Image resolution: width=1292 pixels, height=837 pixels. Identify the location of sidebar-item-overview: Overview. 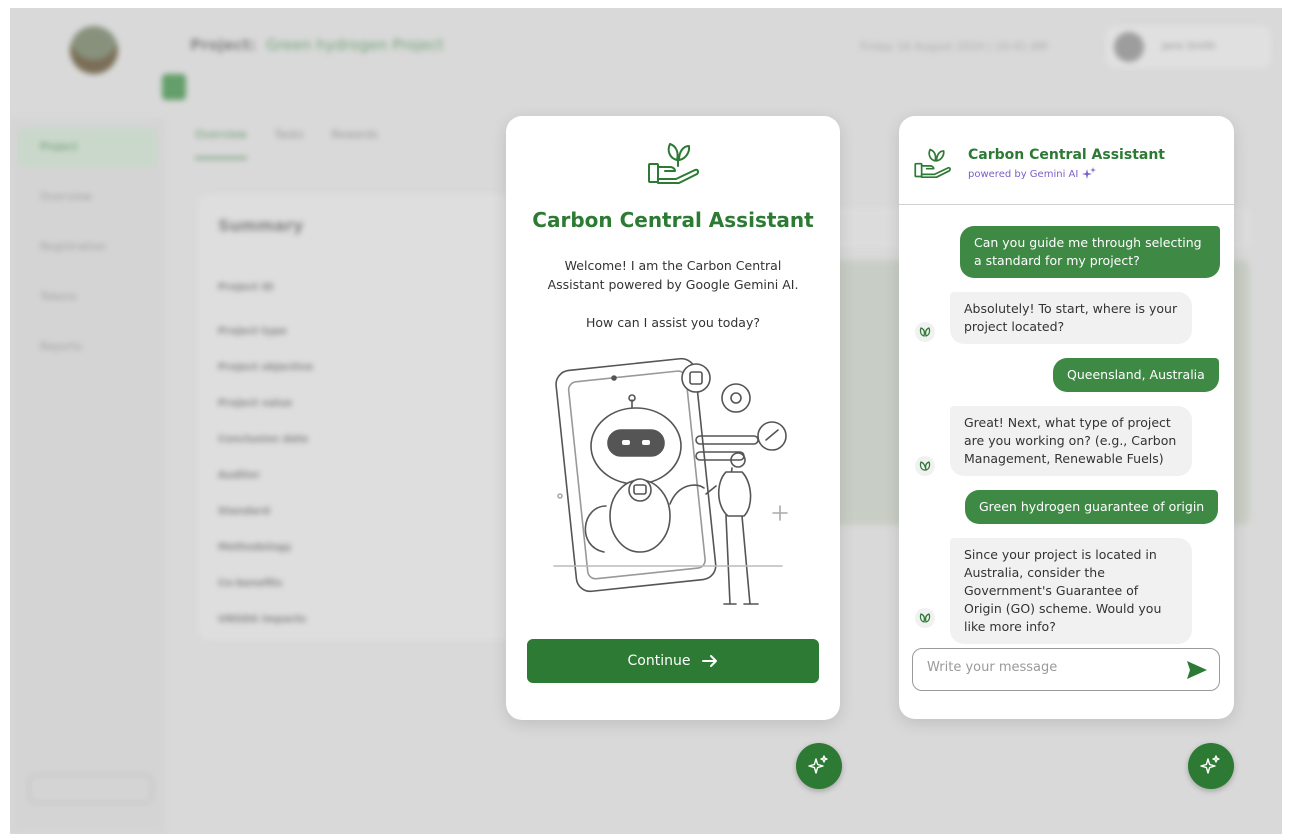
(87, 198).